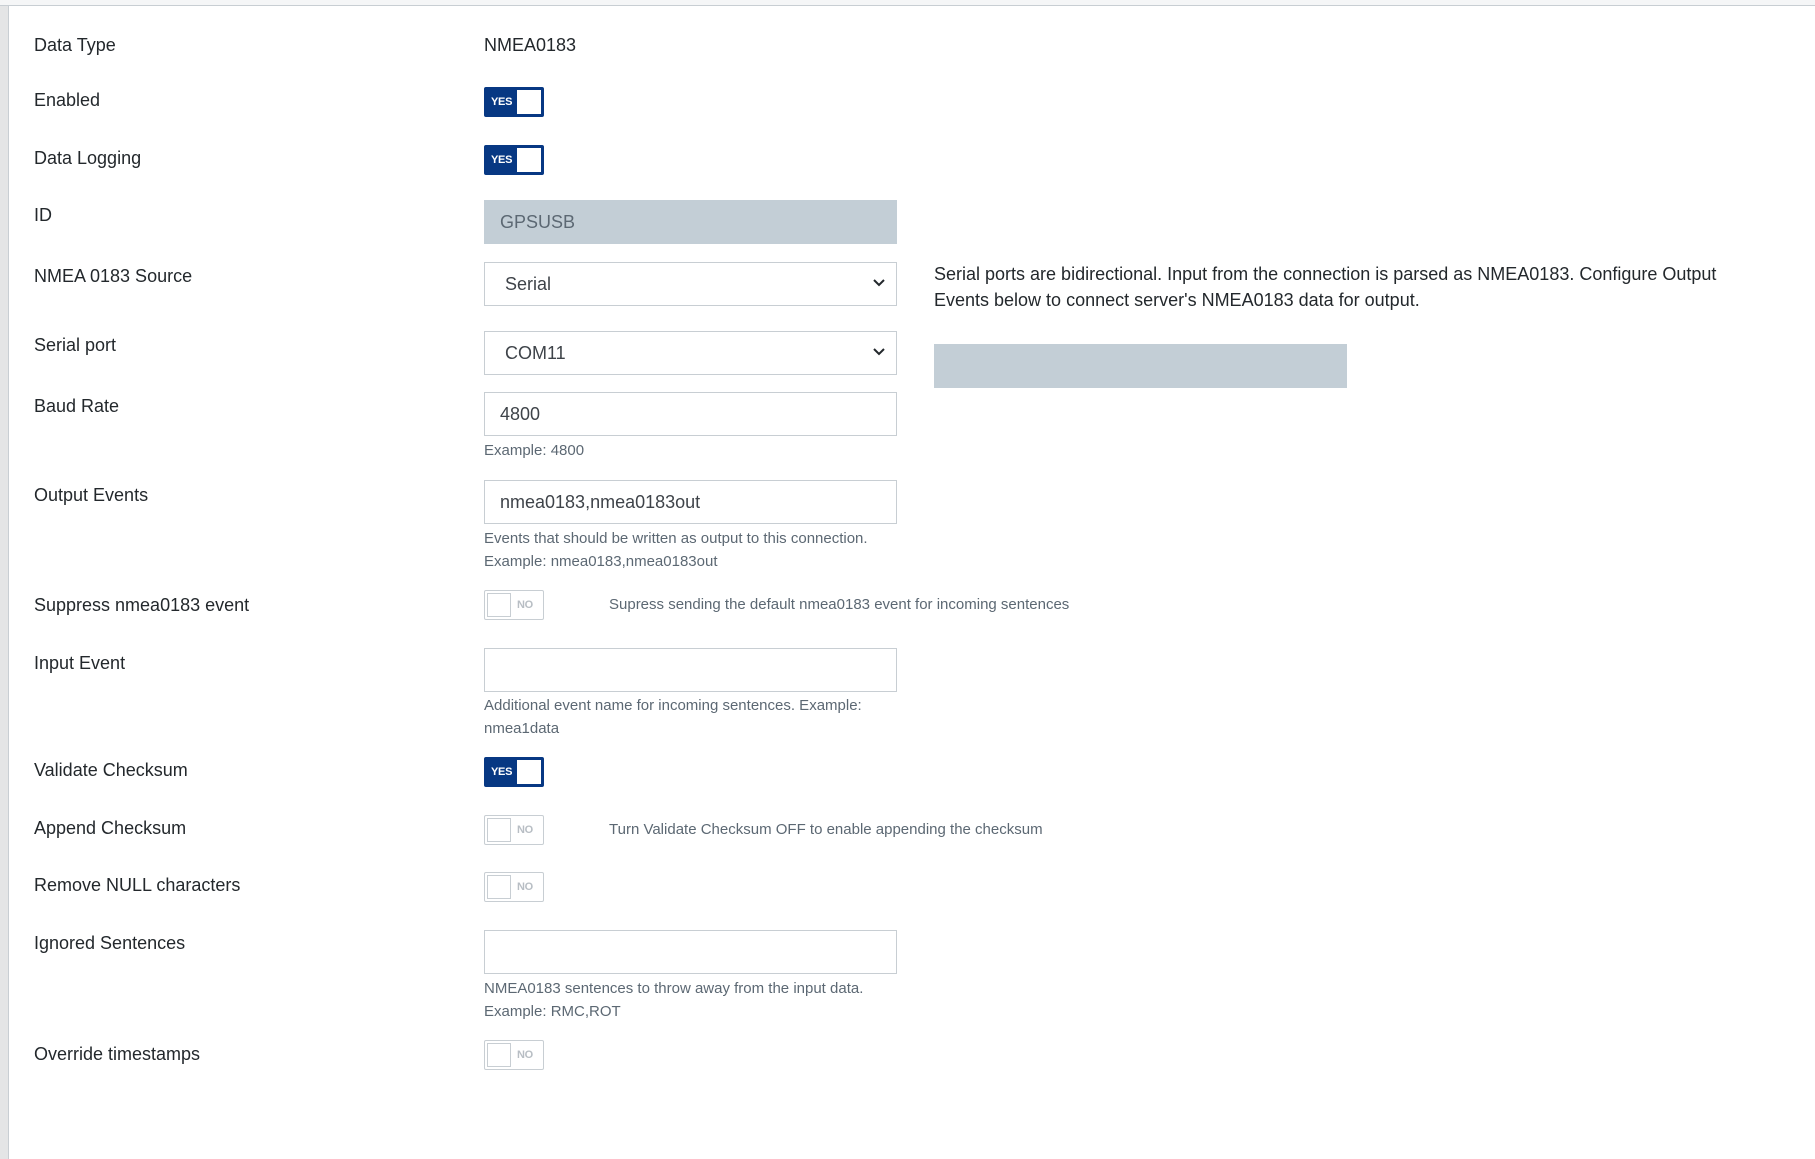 Image resolution: width=1815 pixels, height=1159 pixels. Describe the element at coordinates (514, 102) in the screenshot. I see `enabled-toggle: YES` at that location.